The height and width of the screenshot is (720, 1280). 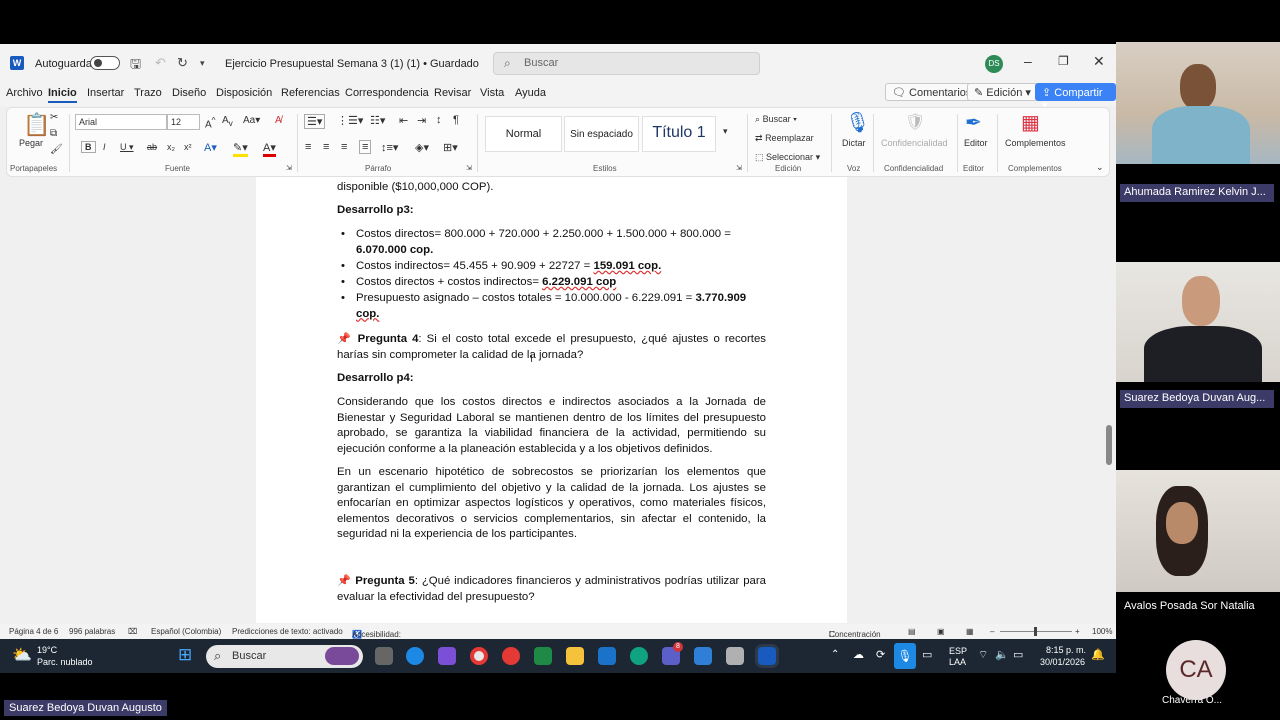 I want to click on restore-icon: ❐, so click(x=1063, y=61).